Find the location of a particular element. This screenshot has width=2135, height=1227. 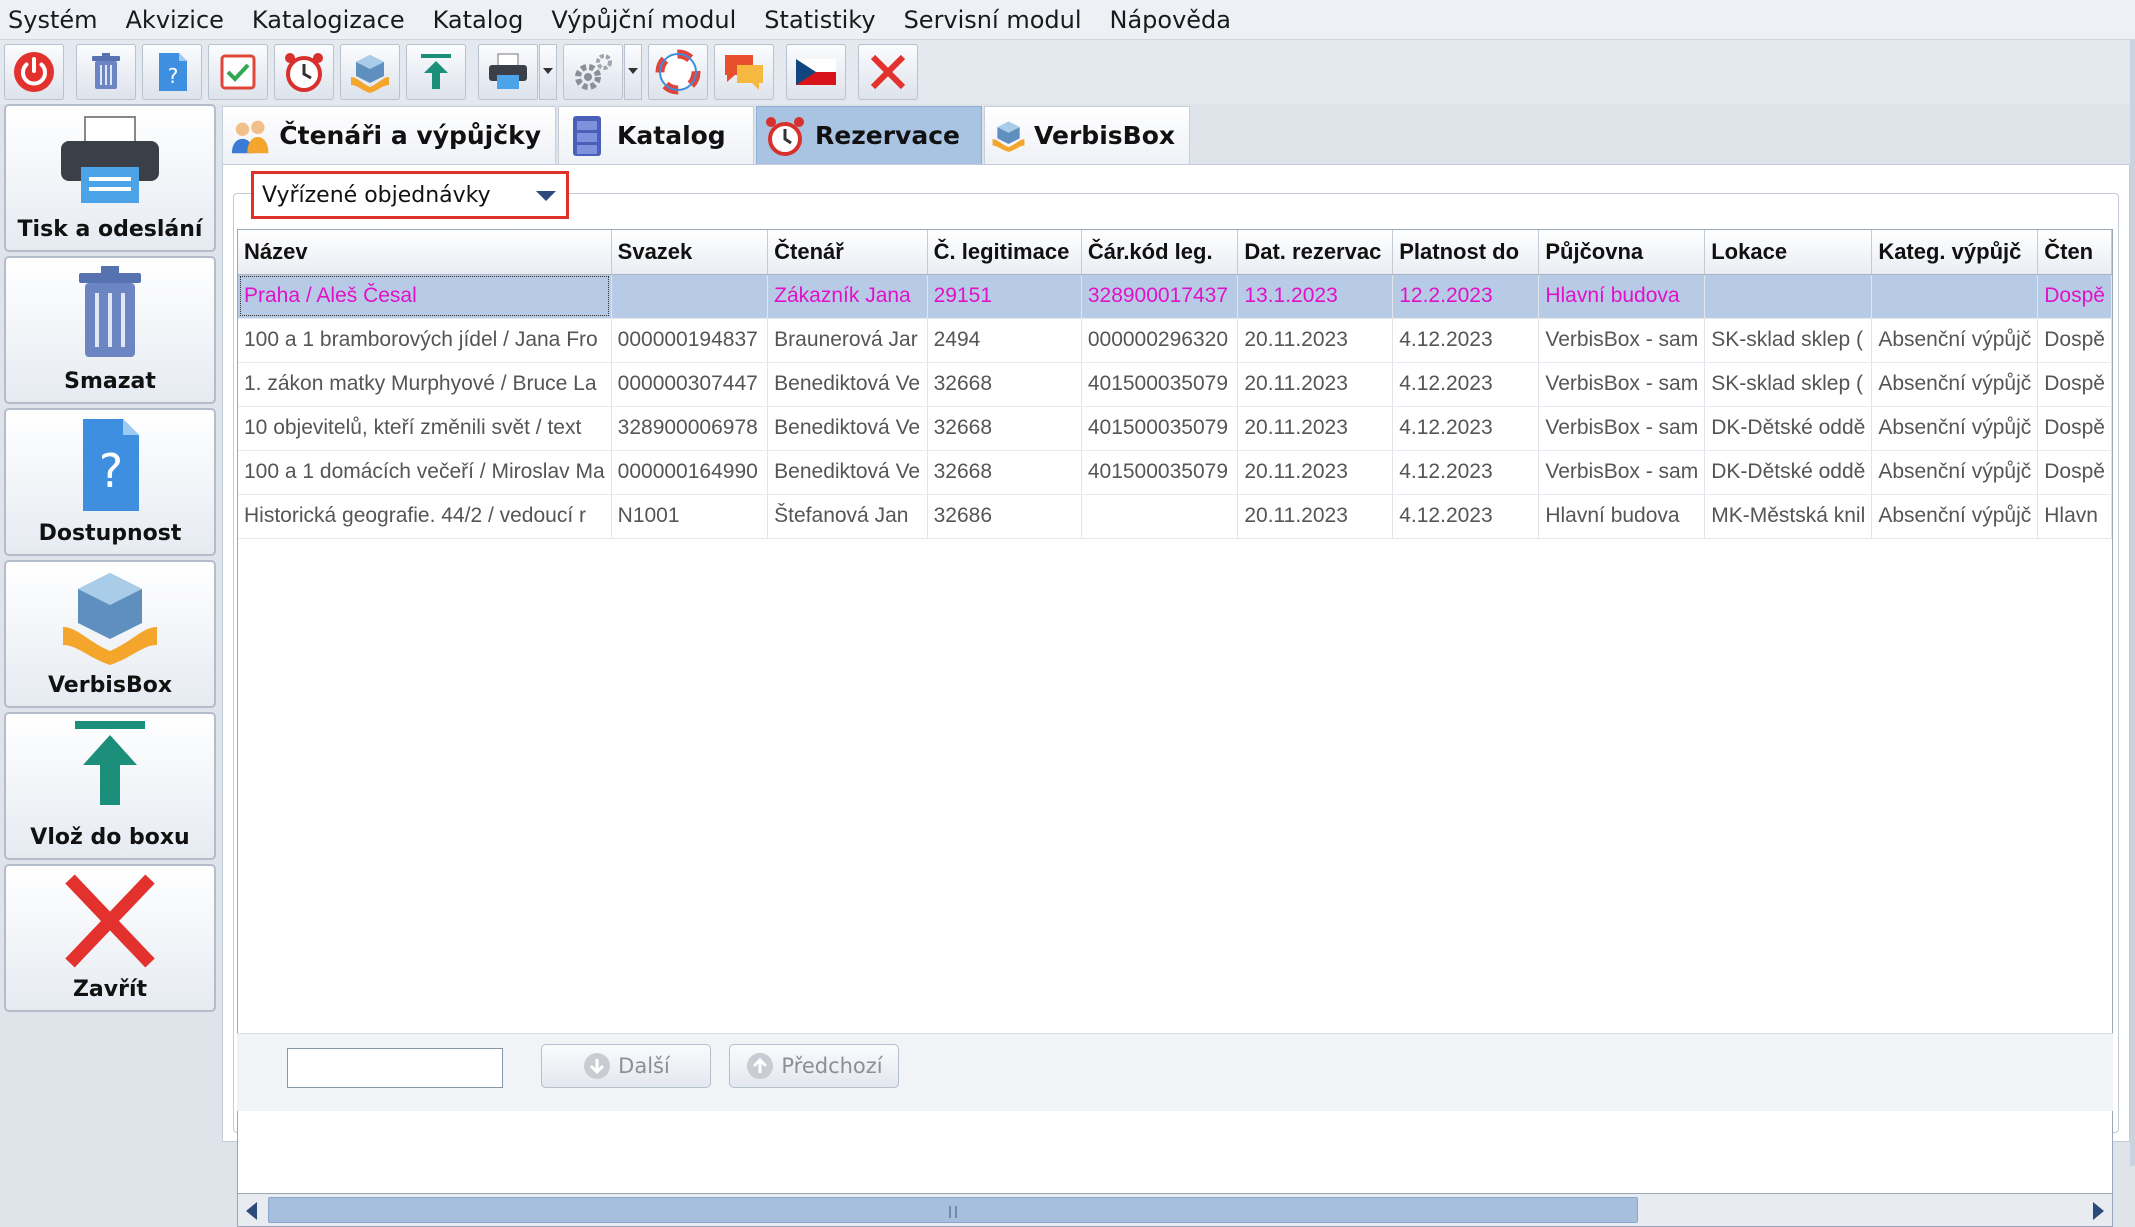

close-button is located at coordinates (888, 72).